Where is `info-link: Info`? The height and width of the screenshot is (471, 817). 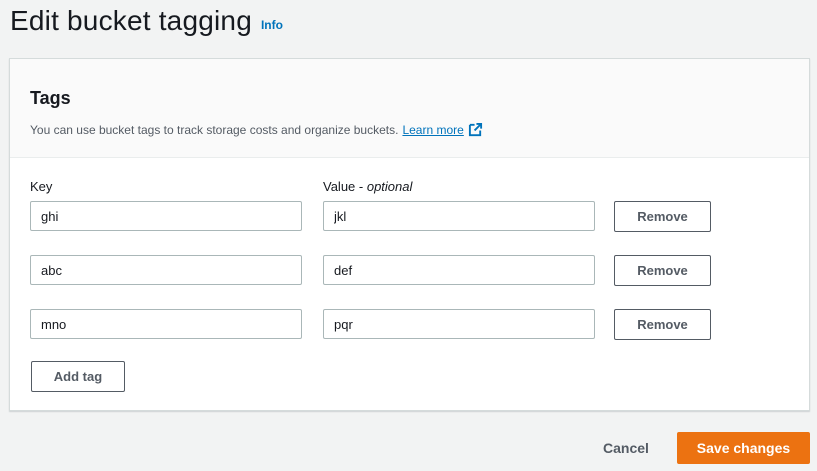
info-link: Info is located at coordinates (272, 25).